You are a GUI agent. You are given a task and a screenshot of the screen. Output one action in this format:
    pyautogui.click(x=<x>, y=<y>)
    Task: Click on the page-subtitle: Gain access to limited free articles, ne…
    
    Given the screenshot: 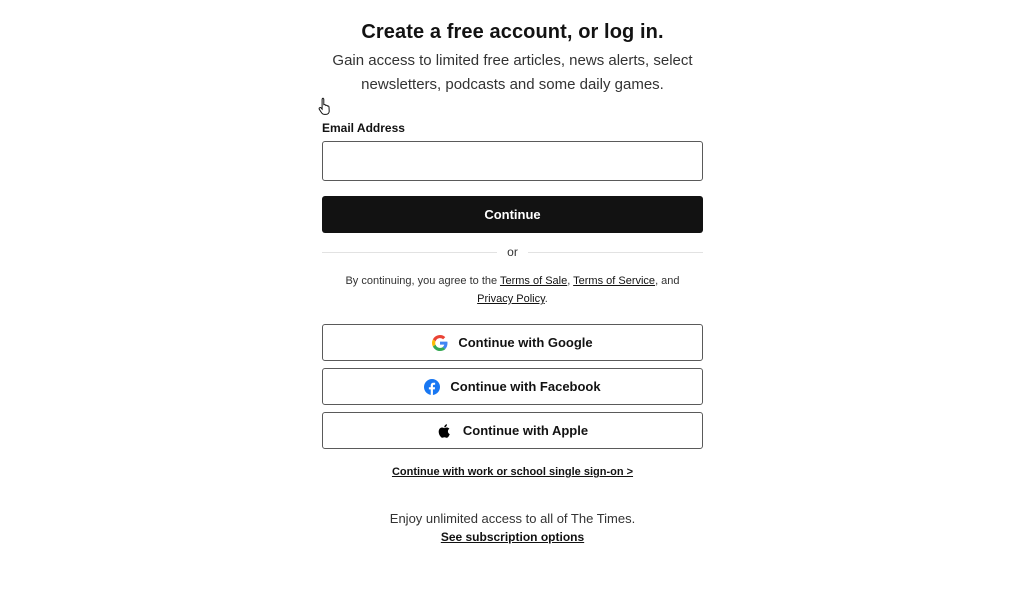 What is the action you would take?
    pyautogui.click(x=512, y=72)
    